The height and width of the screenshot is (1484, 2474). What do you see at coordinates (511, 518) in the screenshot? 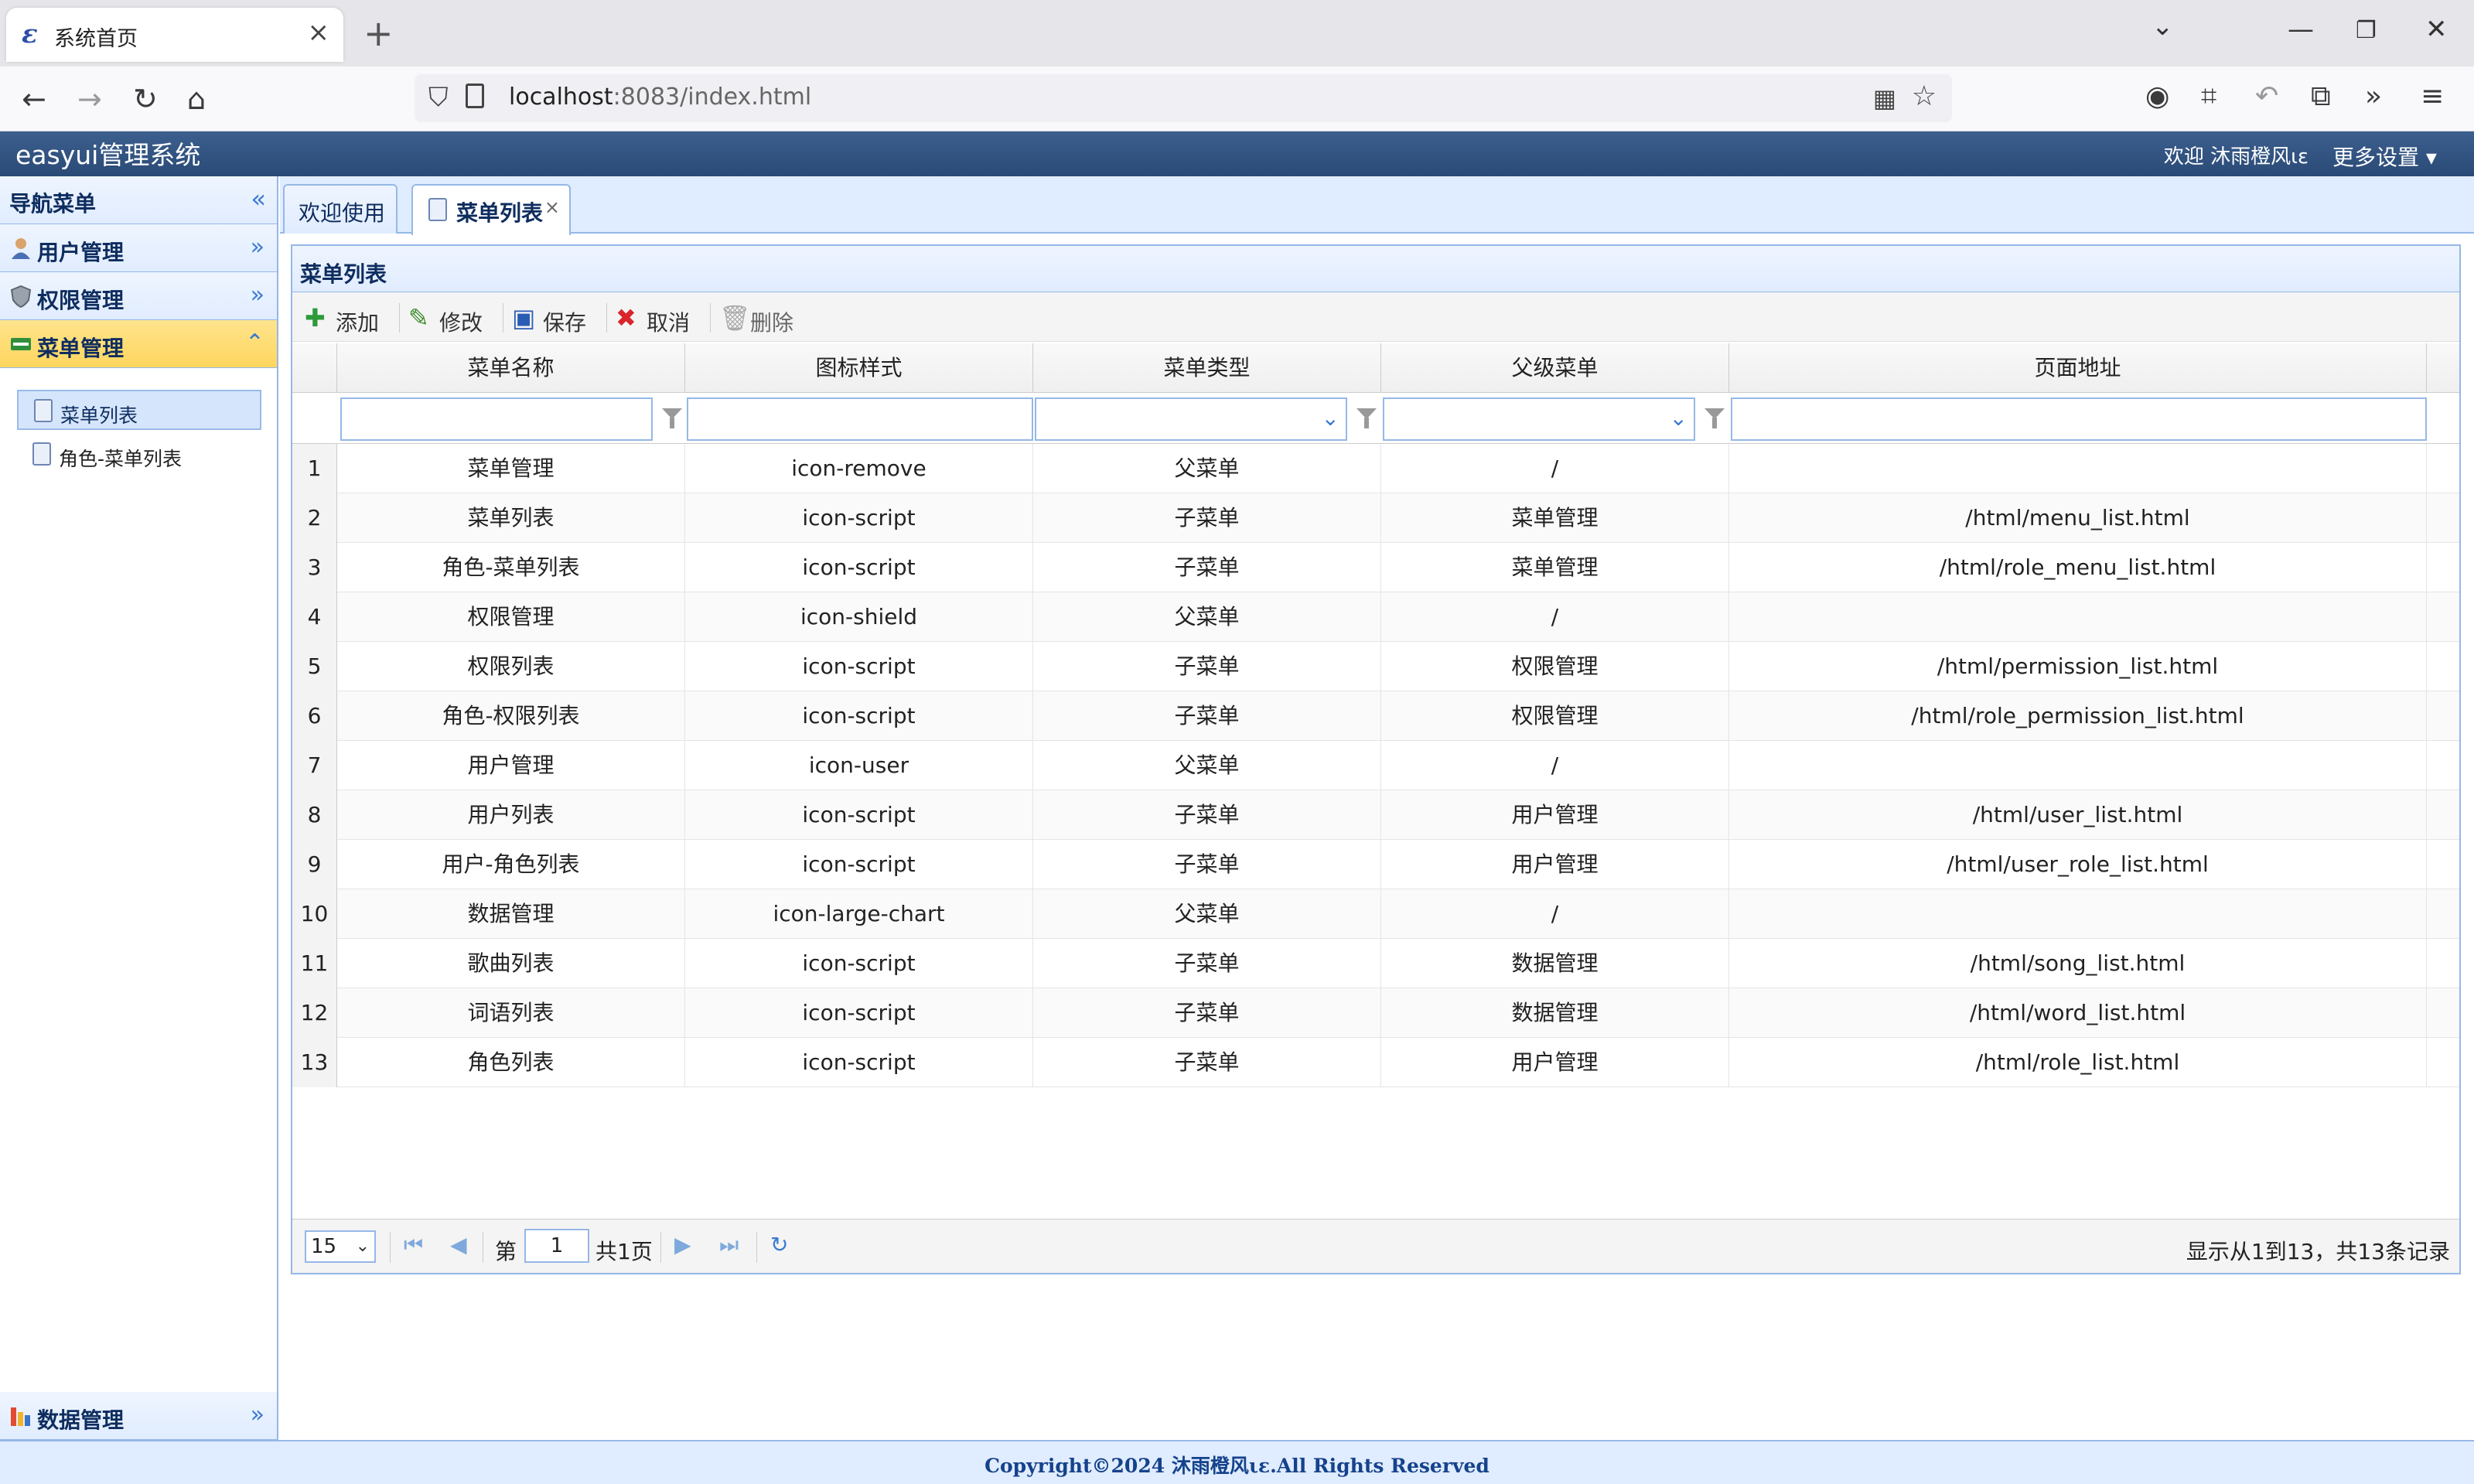
I see `menu-name-cell: 菜单列表` at bounding box center [511, 518].